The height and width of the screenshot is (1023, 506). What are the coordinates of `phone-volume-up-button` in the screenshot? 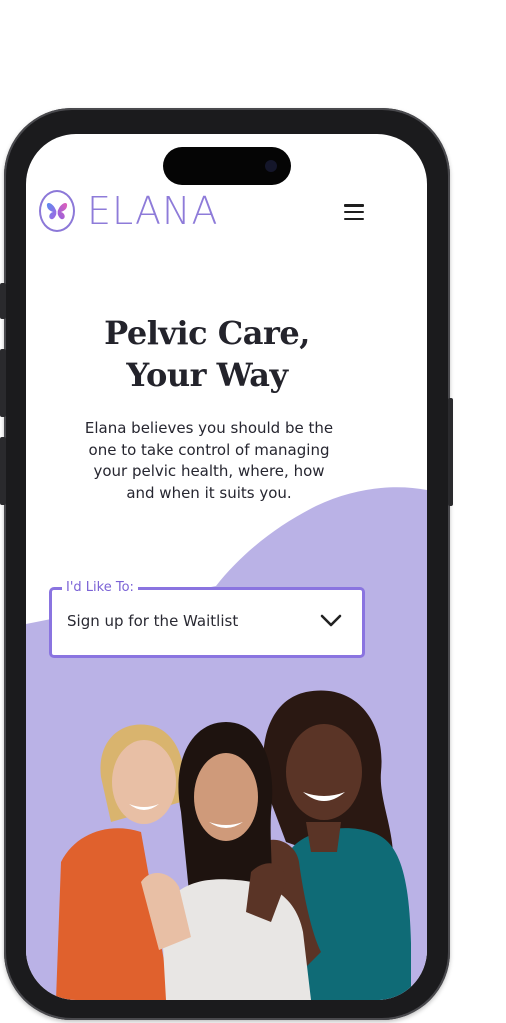 It's located at (3, 383).